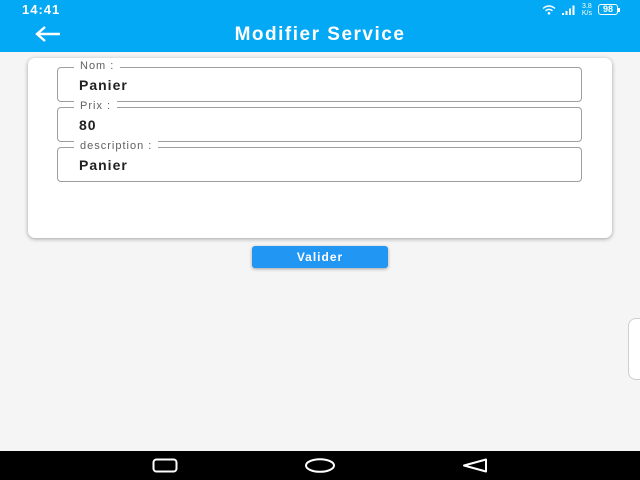  Describe the element at coordinates (319, 161) in the screenshot. I see `description-field: description : Panier` at that location.